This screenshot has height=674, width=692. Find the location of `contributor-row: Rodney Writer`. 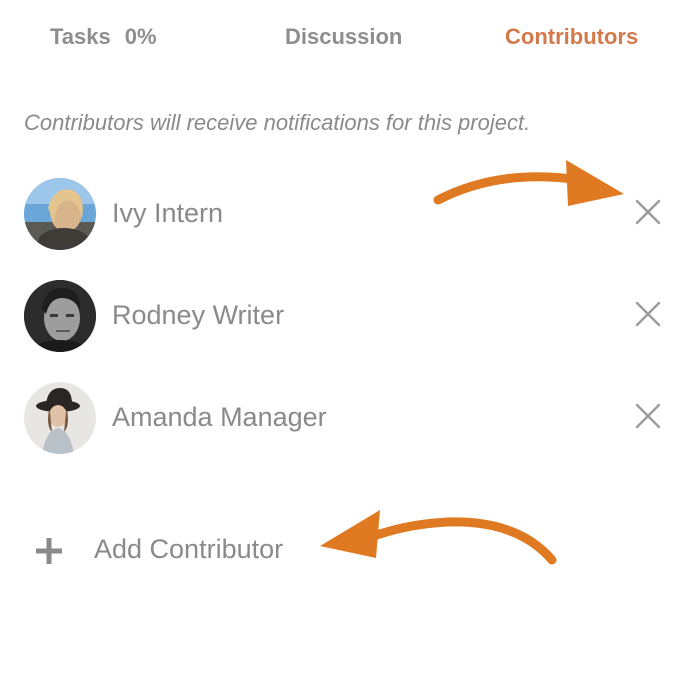

contributor-row: Rodney Writer is located at coordinates (349, 317).